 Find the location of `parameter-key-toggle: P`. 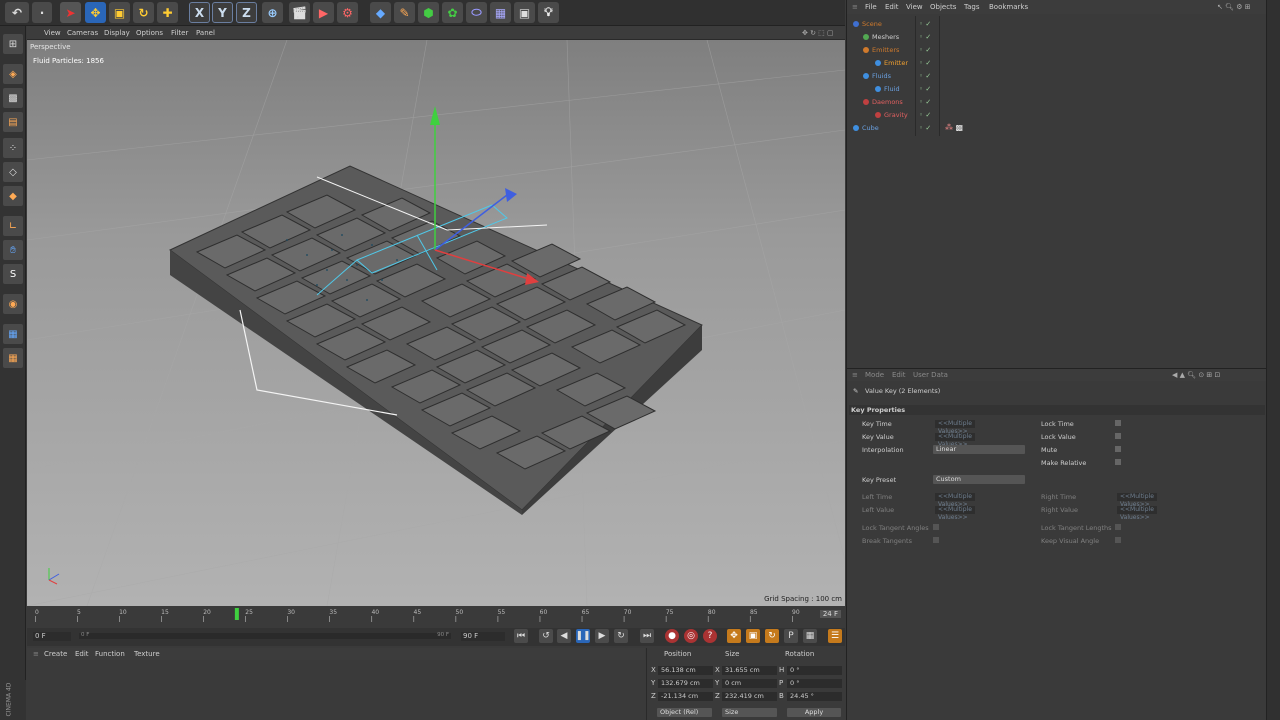

parameter-key-toggle: P is located at coordinates (791, 636).